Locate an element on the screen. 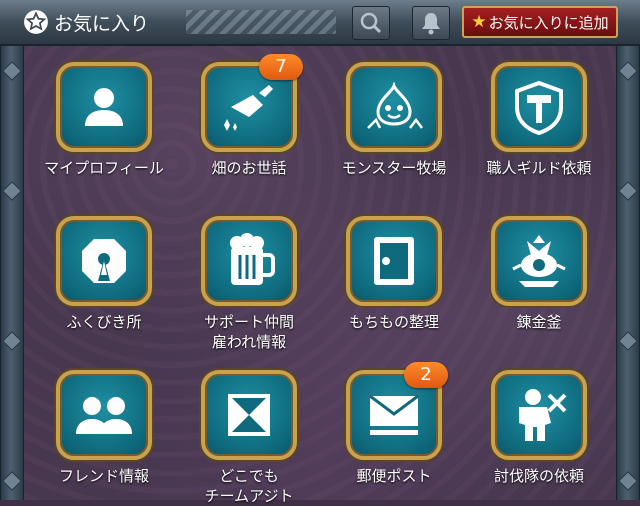  bell-icon is located at coordinates (431, 23).